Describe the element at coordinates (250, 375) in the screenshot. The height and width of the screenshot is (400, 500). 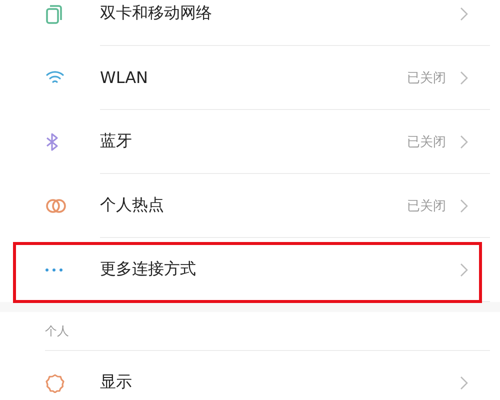
I see `settings-row: 显示` at that location.